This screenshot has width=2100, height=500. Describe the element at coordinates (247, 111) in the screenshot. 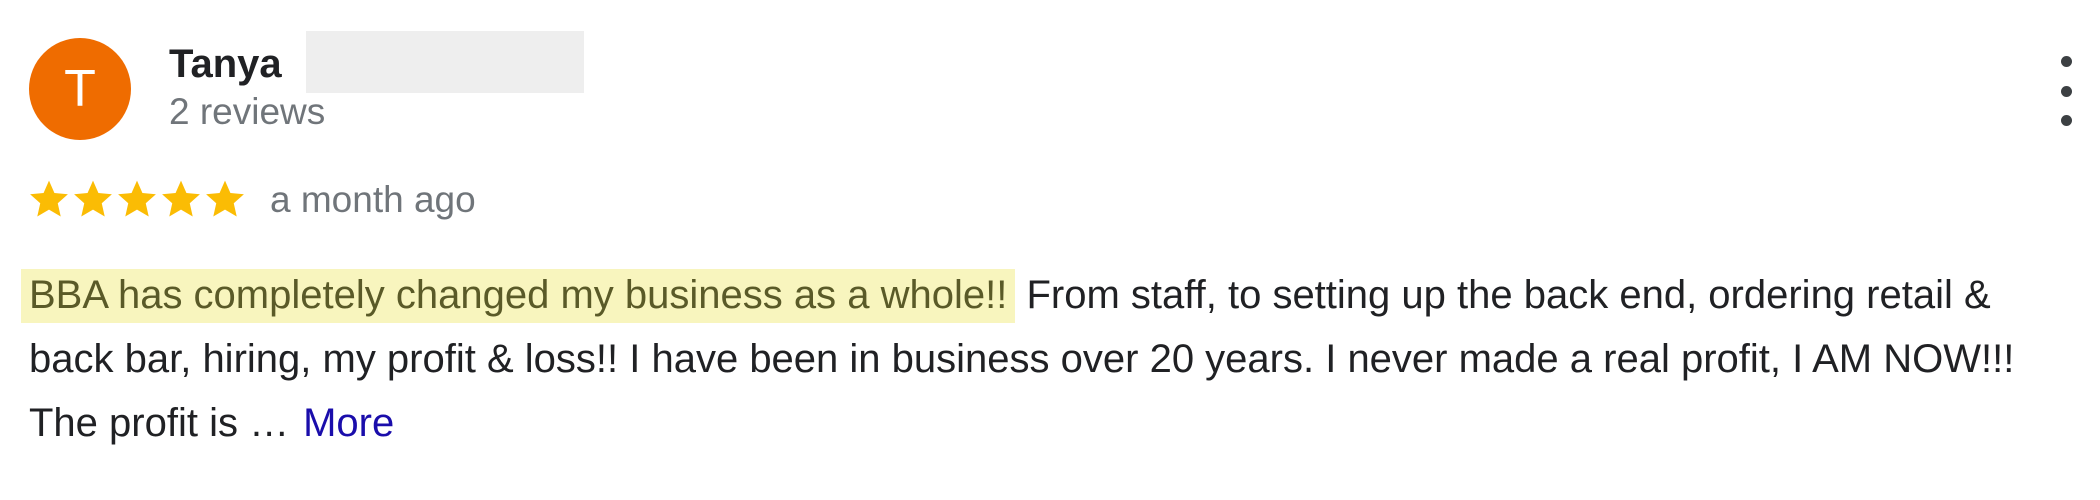

I see `review-count: 2 reviews` at that location.